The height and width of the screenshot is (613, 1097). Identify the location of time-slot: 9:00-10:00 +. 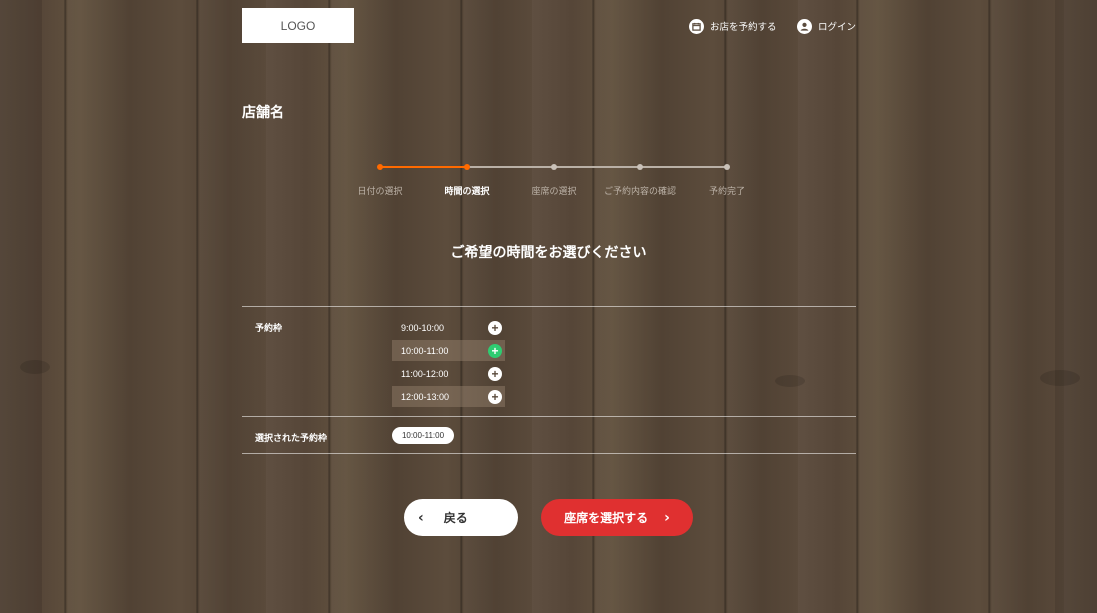
(448, 327).